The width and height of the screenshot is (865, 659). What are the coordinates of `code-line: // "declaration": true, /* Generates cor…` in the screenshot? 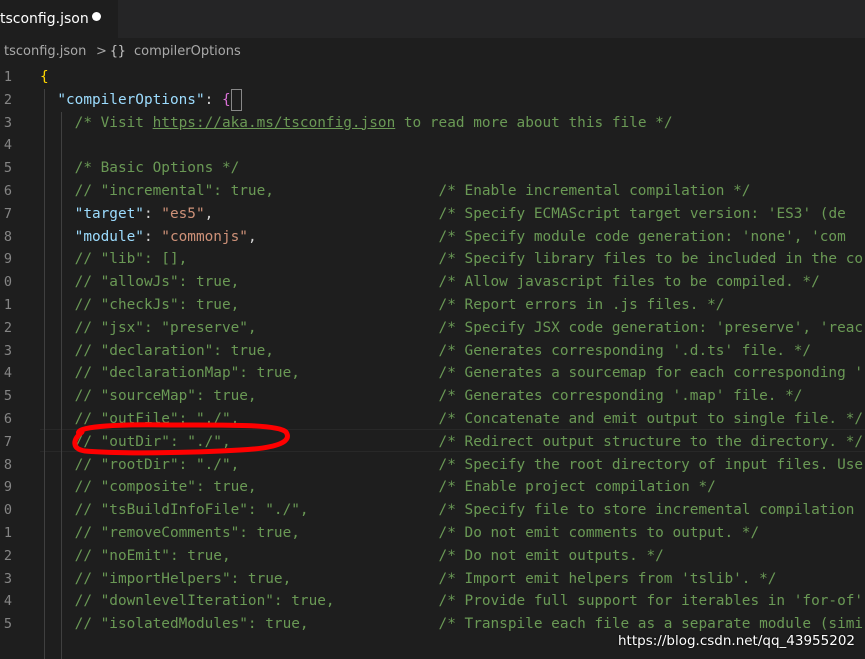 It's located at (425, 351).